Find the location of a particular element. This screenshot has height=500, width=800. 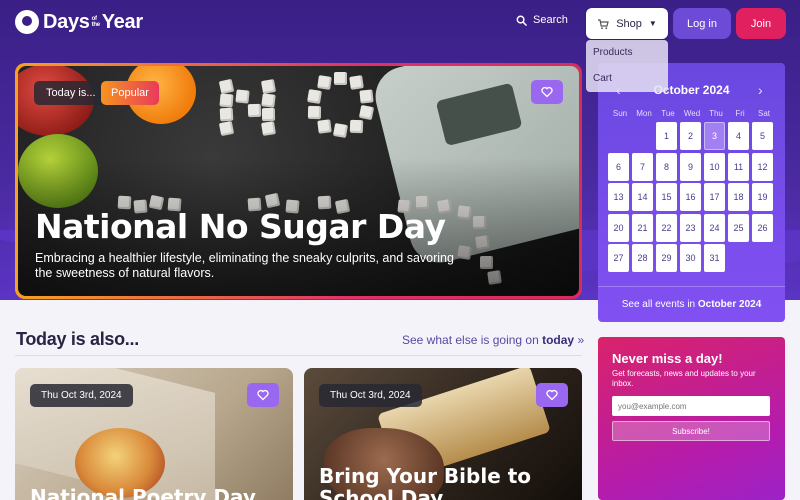

logo-mark-icon is located at coordinates (27, 22).